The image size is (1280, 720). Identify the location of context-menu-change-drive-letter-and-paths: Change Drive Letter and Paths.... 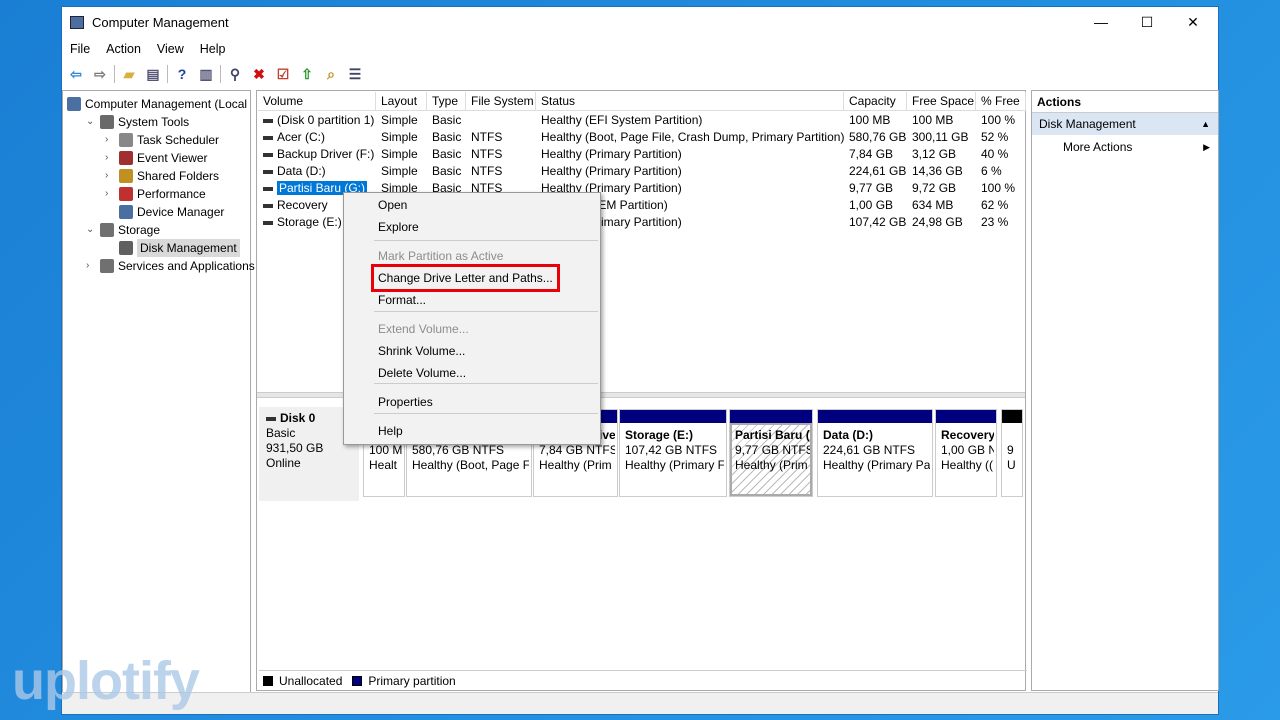
(465, 278).